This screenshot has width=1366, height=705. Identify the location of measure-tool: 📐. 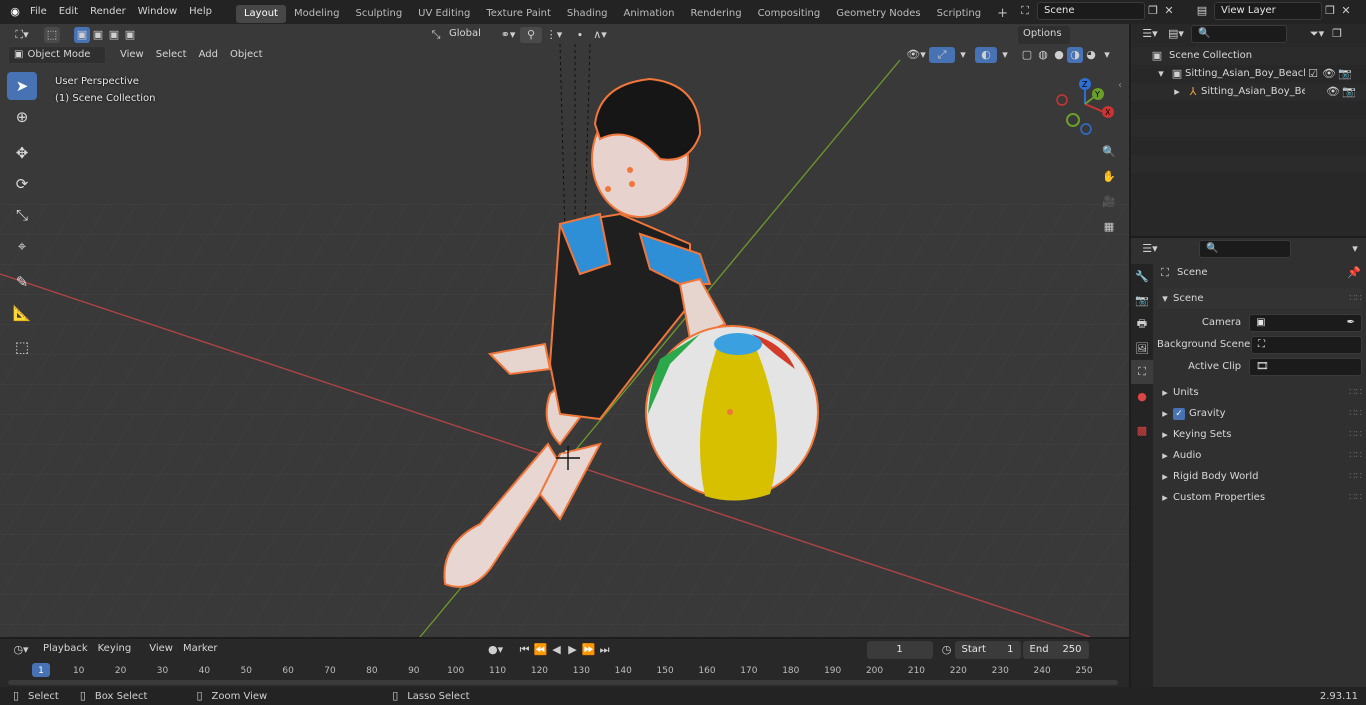
(22, 313).